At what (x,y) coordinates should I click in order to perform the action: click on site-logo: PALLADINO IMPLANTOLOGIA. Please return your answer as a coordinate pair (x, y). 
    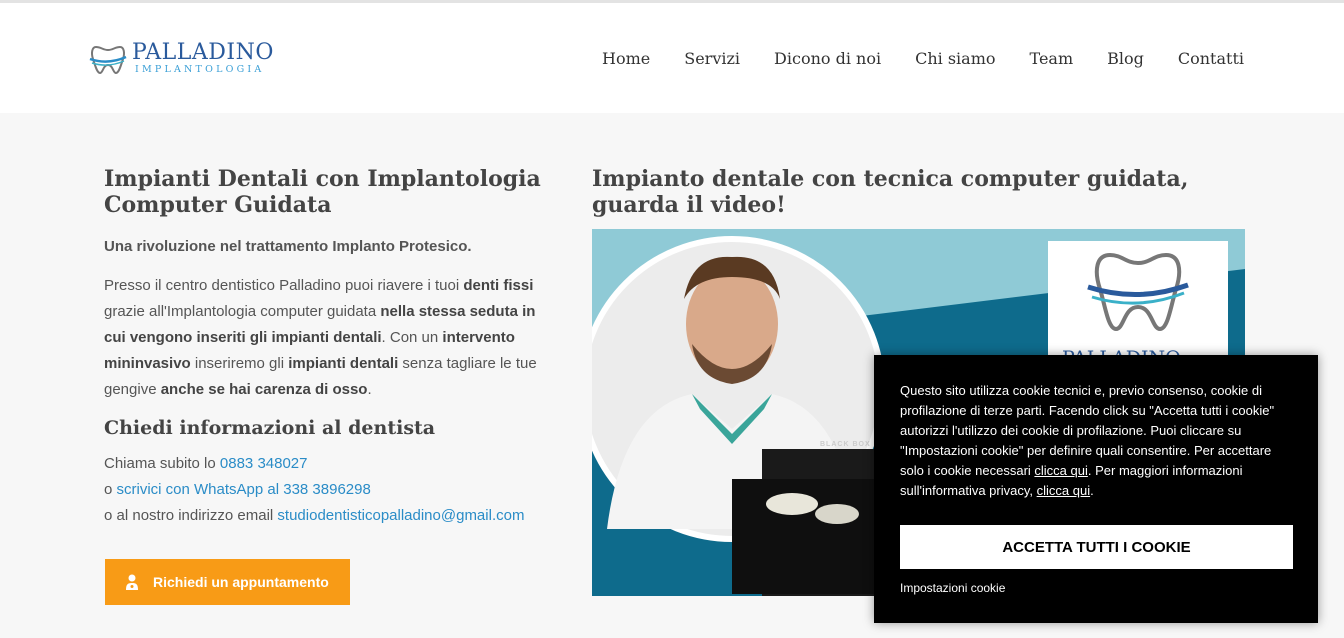
    Looking at the image, I should click on (193, 60).